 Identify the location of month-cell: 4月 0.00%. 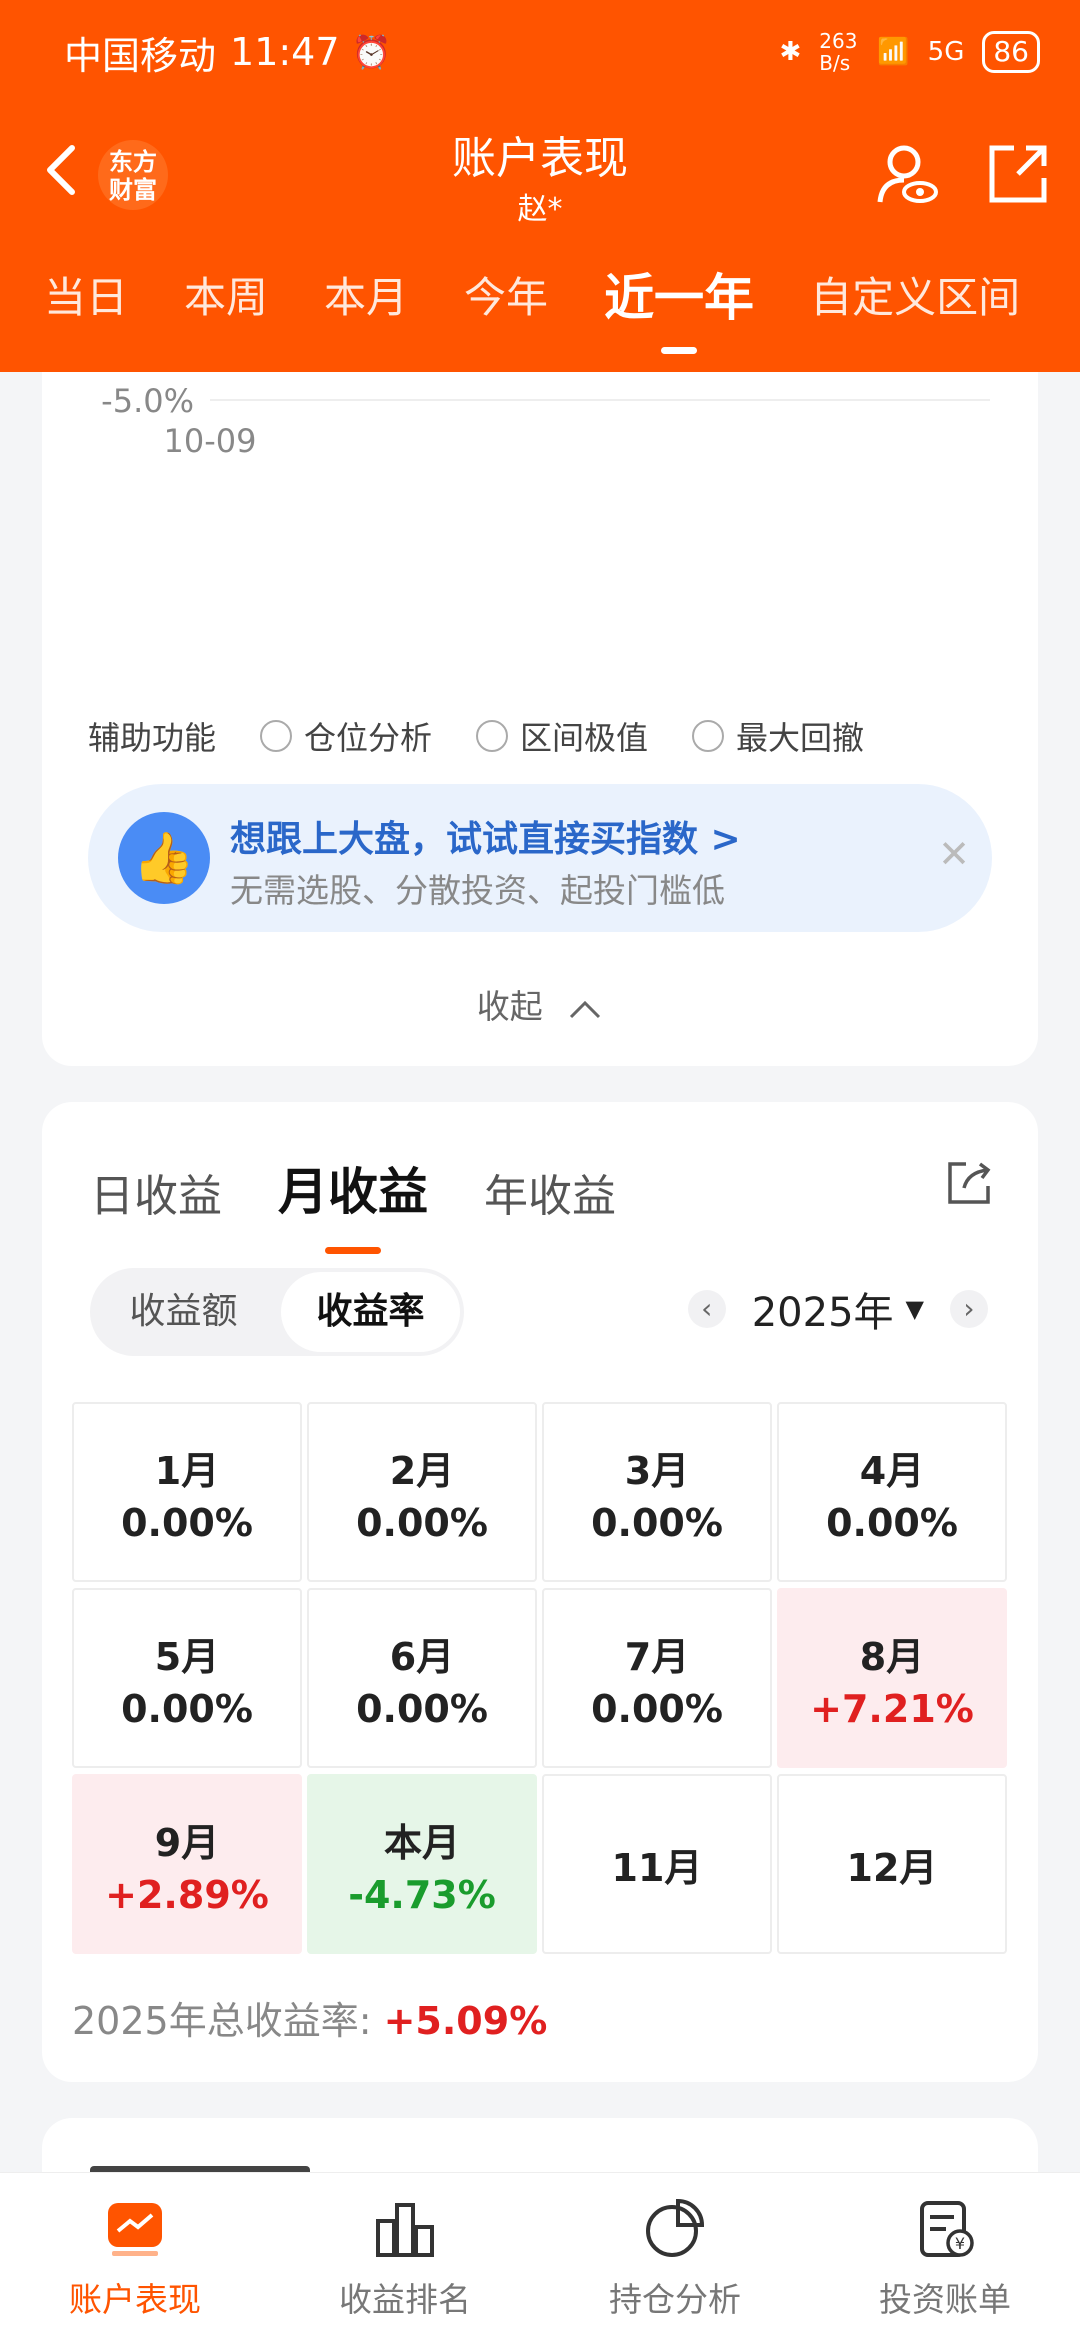
(892, 1492).